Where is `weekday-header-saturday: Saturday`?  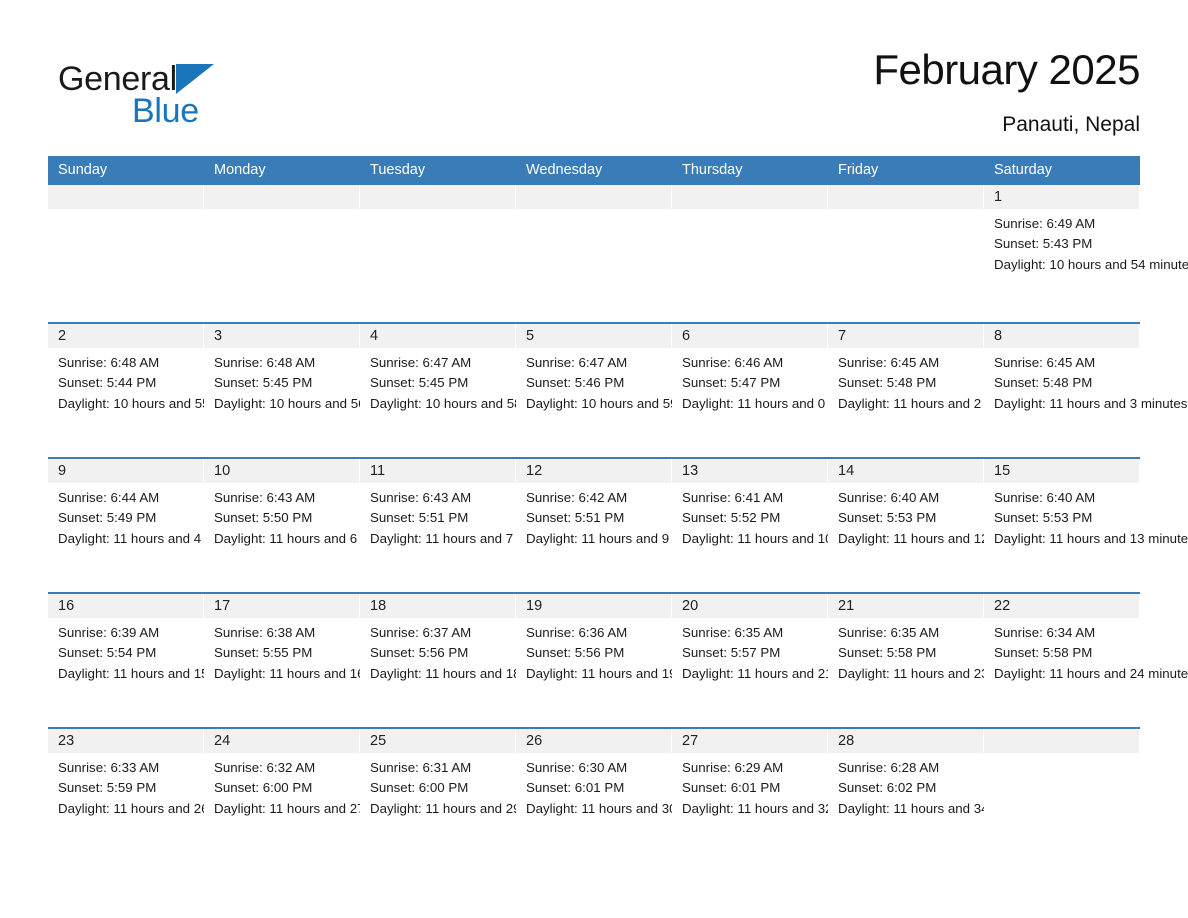
weekday-header-saturday: Saturday is located at coordinates (1023, 170).